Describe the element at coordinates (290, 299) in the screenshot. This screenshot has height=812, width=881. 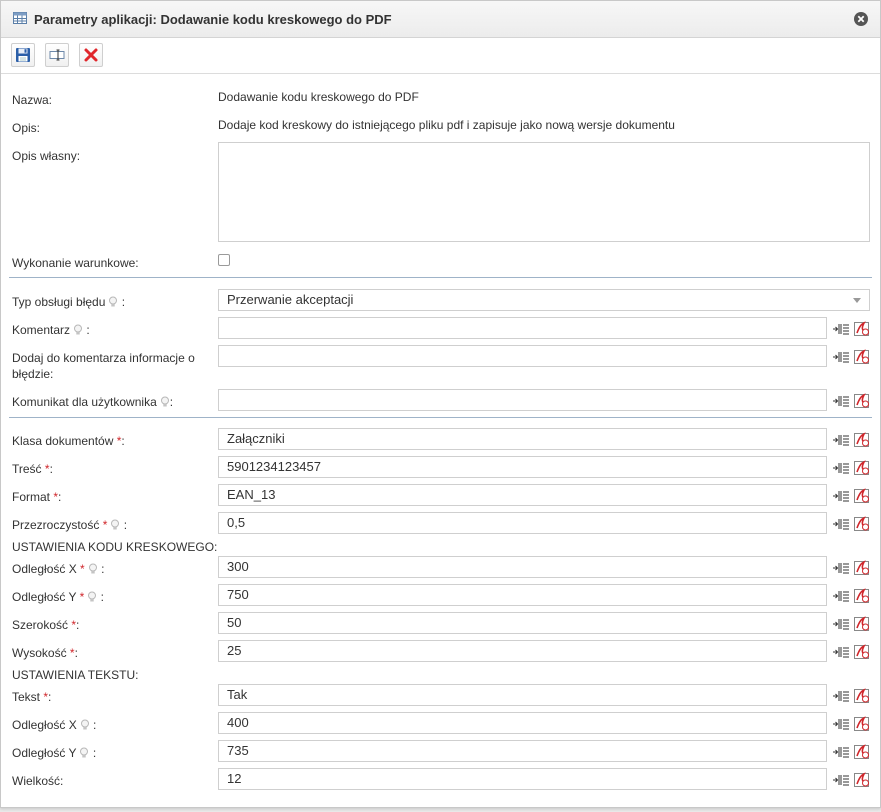
I see `error-type-selected-value: Przerwanie akceptacji` at that location.